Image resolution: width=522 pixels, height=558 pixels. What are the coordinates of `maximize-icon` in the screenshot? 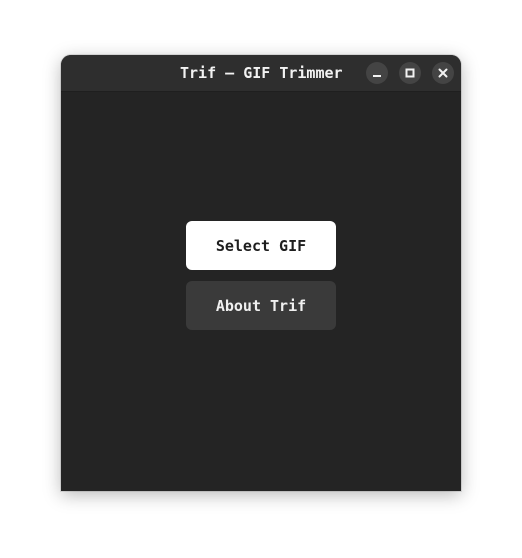 It's located at (410, 73).